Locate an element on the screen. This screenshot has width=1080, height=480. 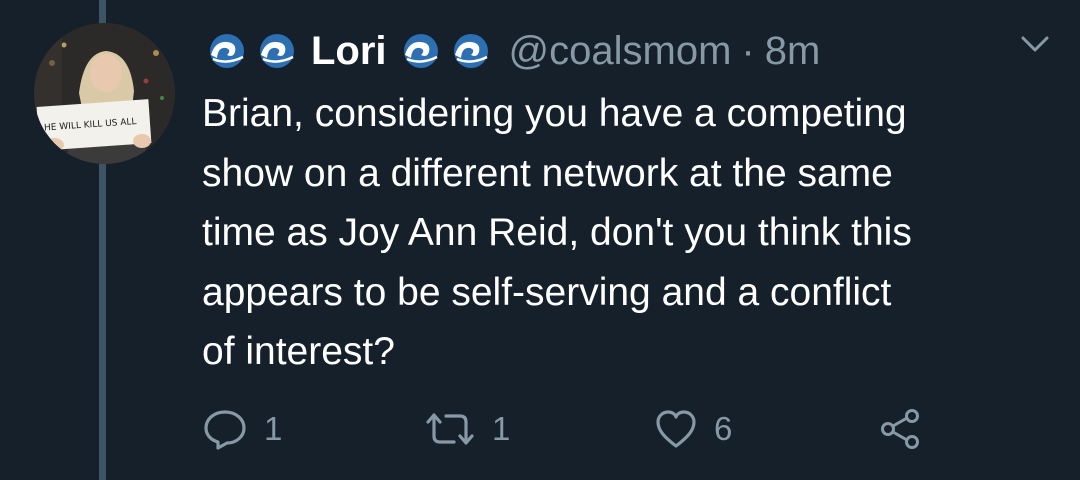
share-icon is located at coordinates (900, 429).